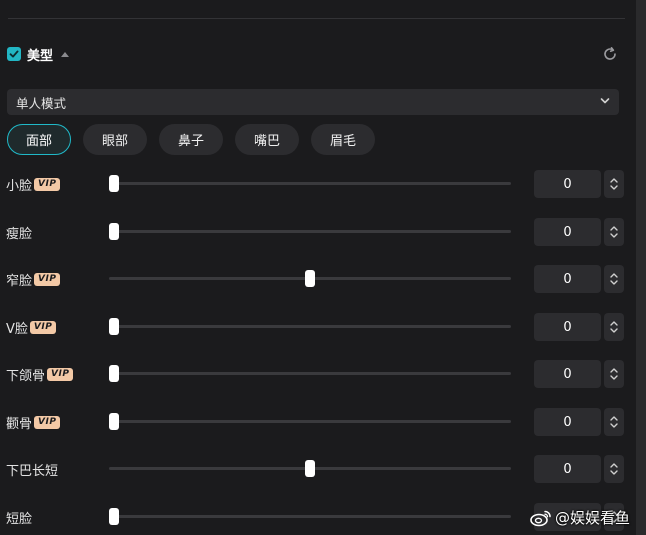  What do you see at coordinates (605, 101) in the screenshot?
I see `chevron-down-icon` at bounding box center [605, 101].